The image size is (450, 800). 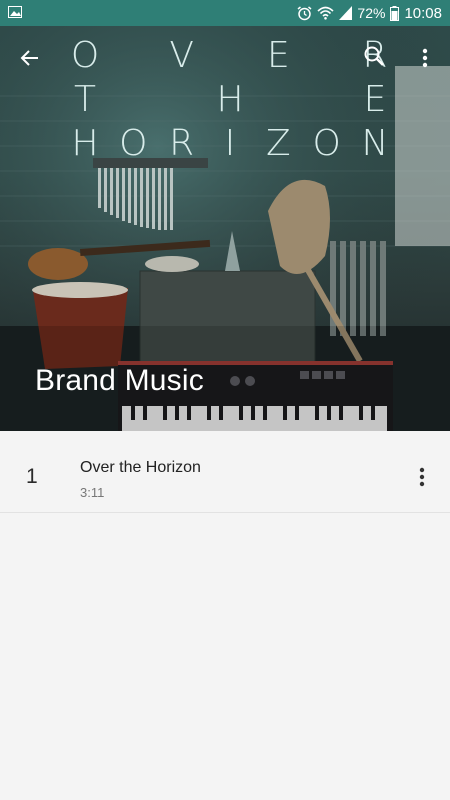 I want to click on search-icon, so click(x=374, y=56).